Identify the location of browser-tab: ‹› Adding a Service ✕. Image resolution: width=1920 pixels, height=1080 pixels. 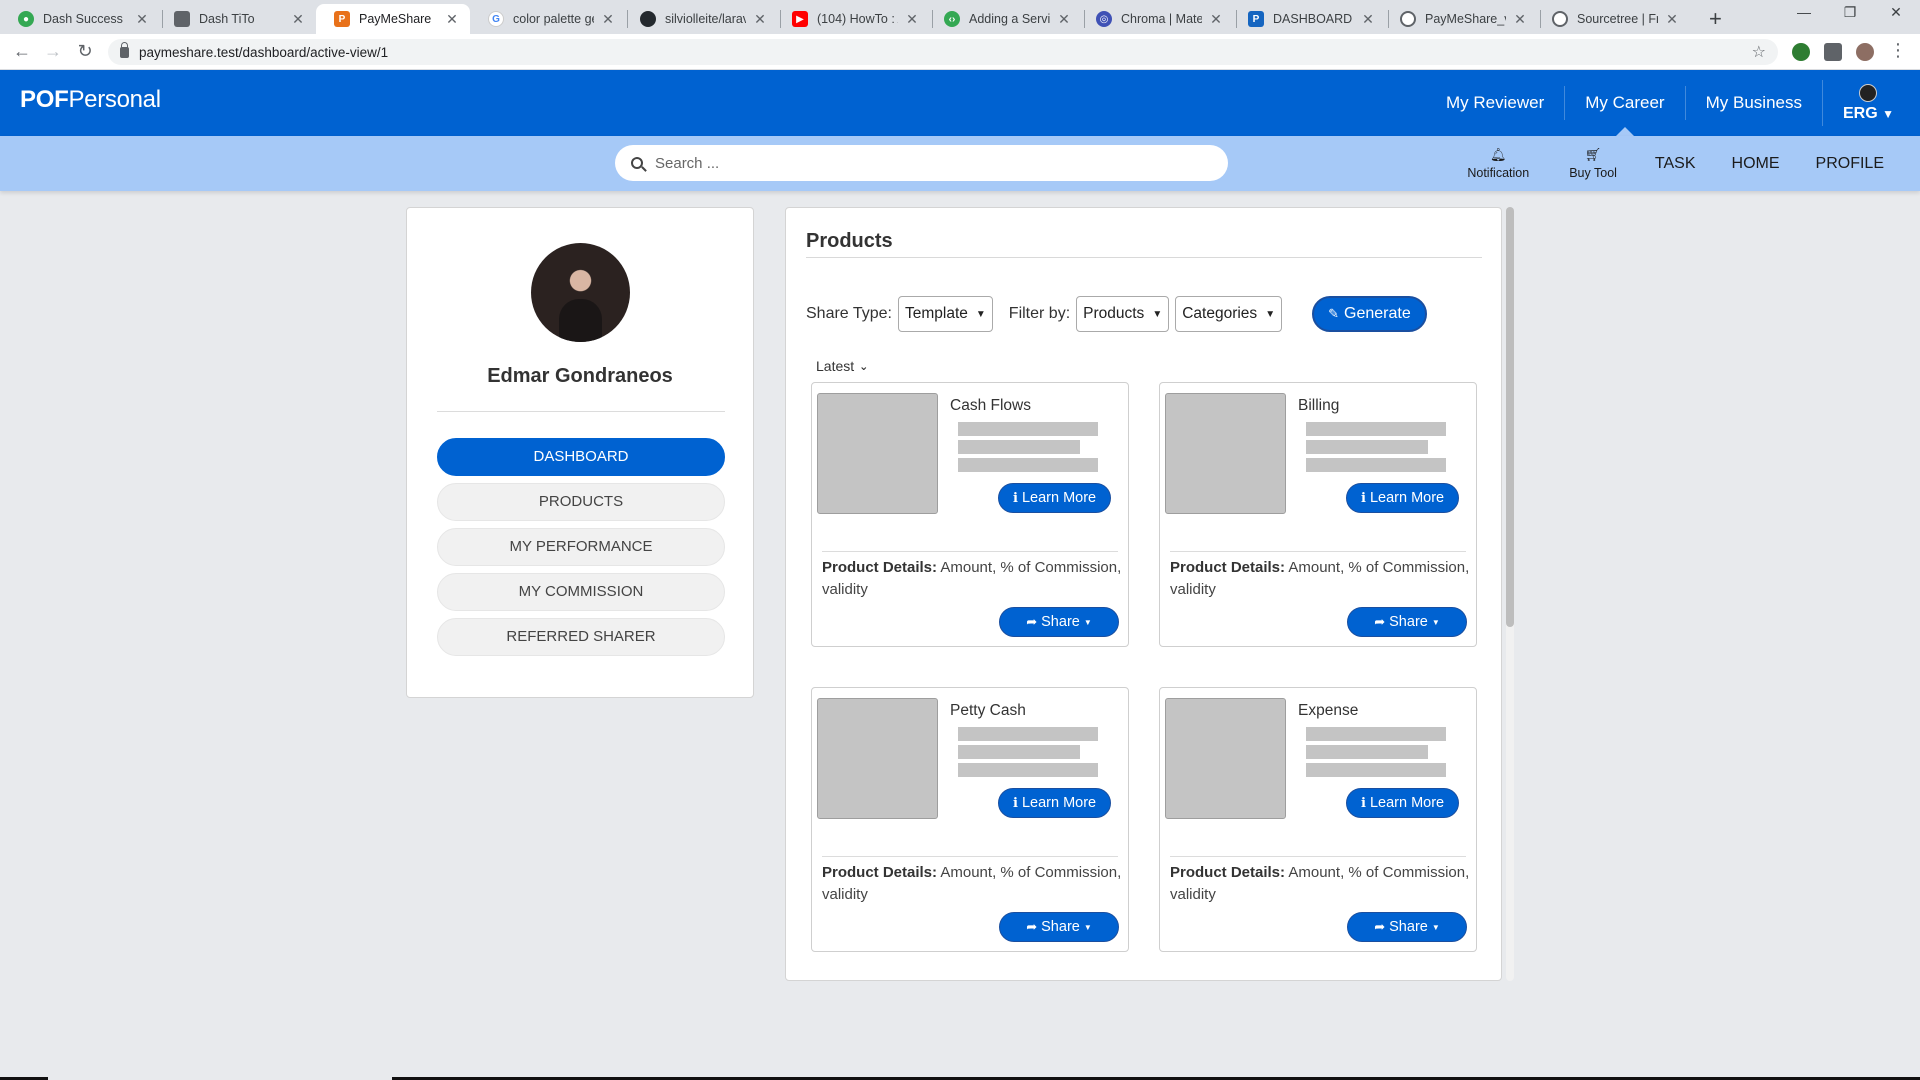
(1004, 19).